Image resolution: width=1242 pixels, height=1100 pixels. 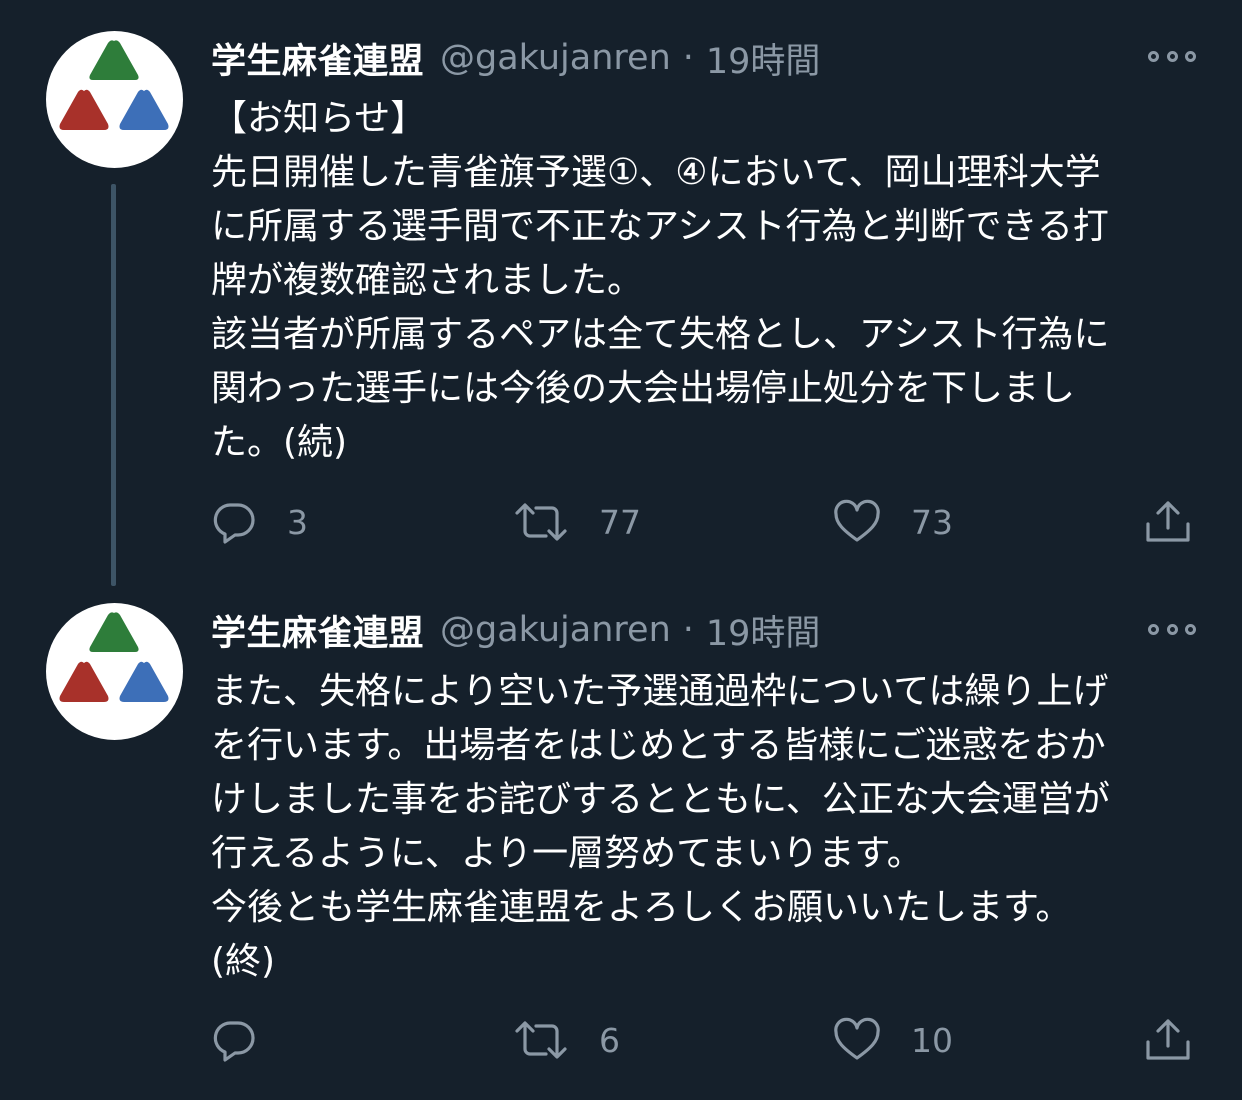 I want to click on tweet-actions: 6 10, so click(x=703, y=1040).